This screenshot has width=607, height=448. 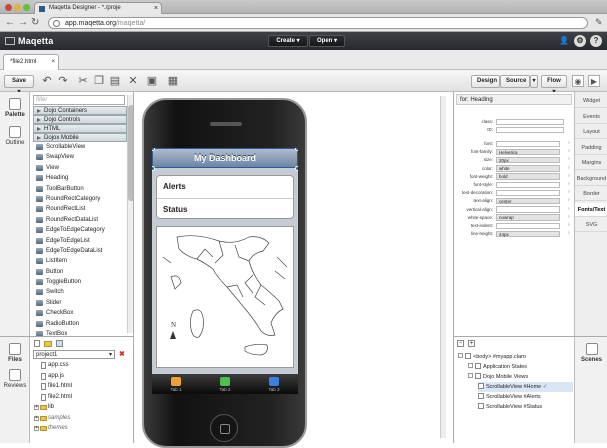 What do you see at coordinates (80, 119) in the screenshot?
I see `palette-category: Dojo Controls` at bounding box center [80, 119].